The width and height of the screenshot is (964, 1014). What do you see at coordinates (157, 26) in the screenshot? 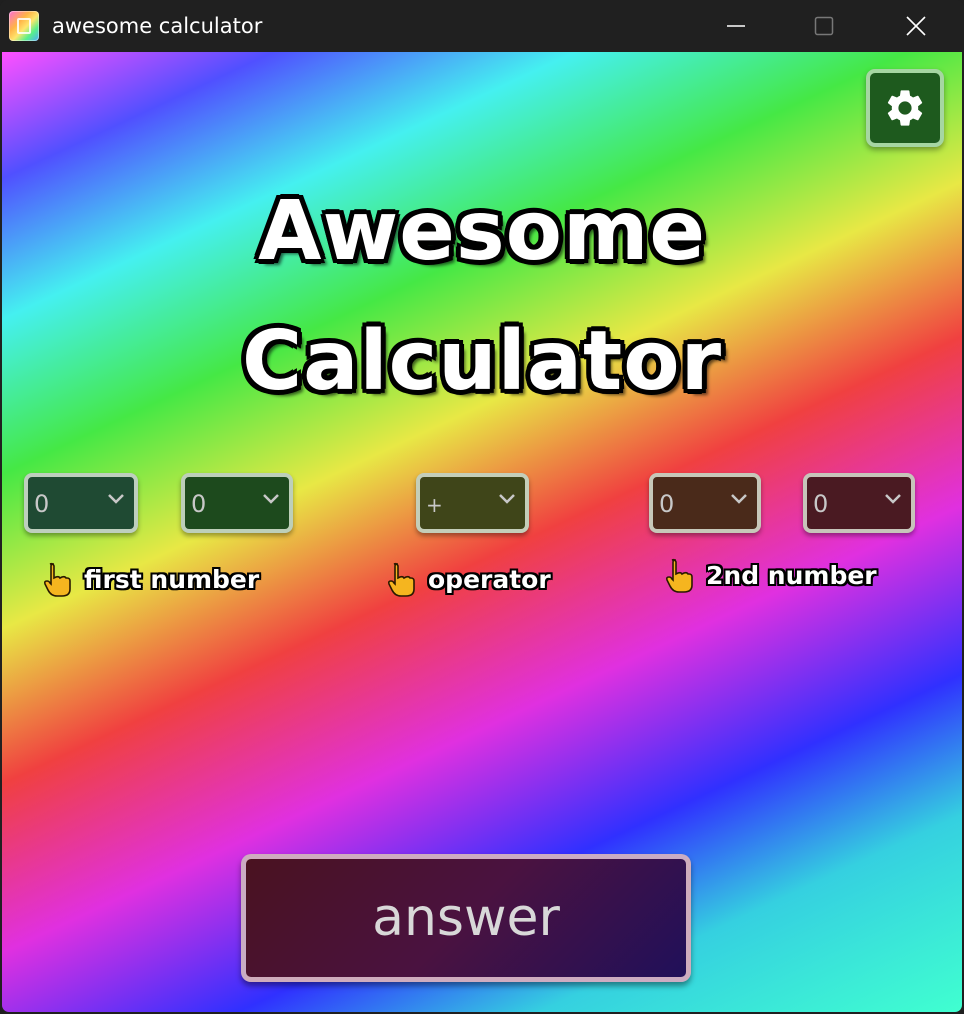
I see `window-title: awesome calculator` at bounding box center [157, 26].